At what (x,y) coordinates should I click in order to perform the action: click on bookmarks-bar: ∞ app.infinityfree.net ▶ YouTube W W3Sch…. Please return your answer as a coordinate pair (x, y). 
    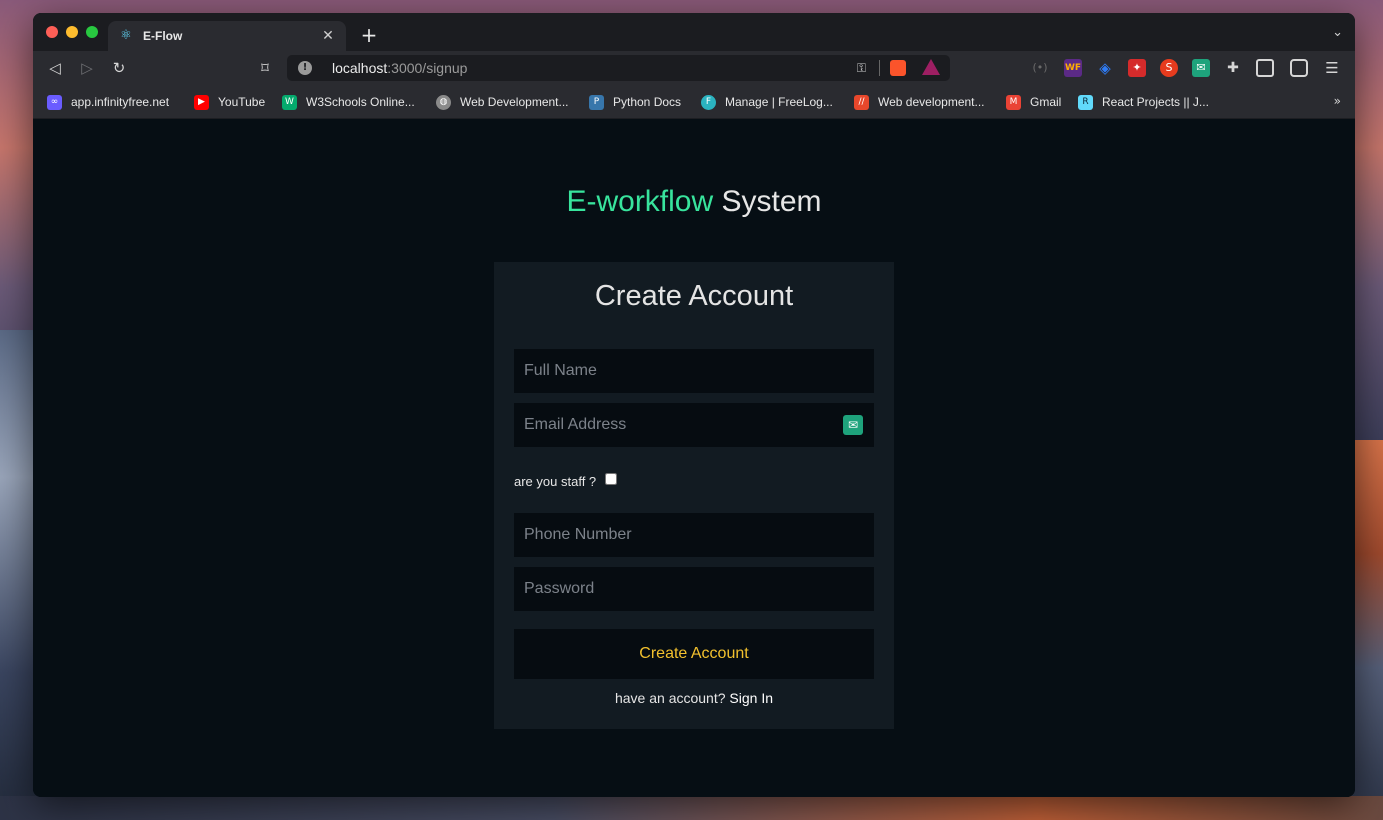
    Looking at the image, I should click on (694, 102).